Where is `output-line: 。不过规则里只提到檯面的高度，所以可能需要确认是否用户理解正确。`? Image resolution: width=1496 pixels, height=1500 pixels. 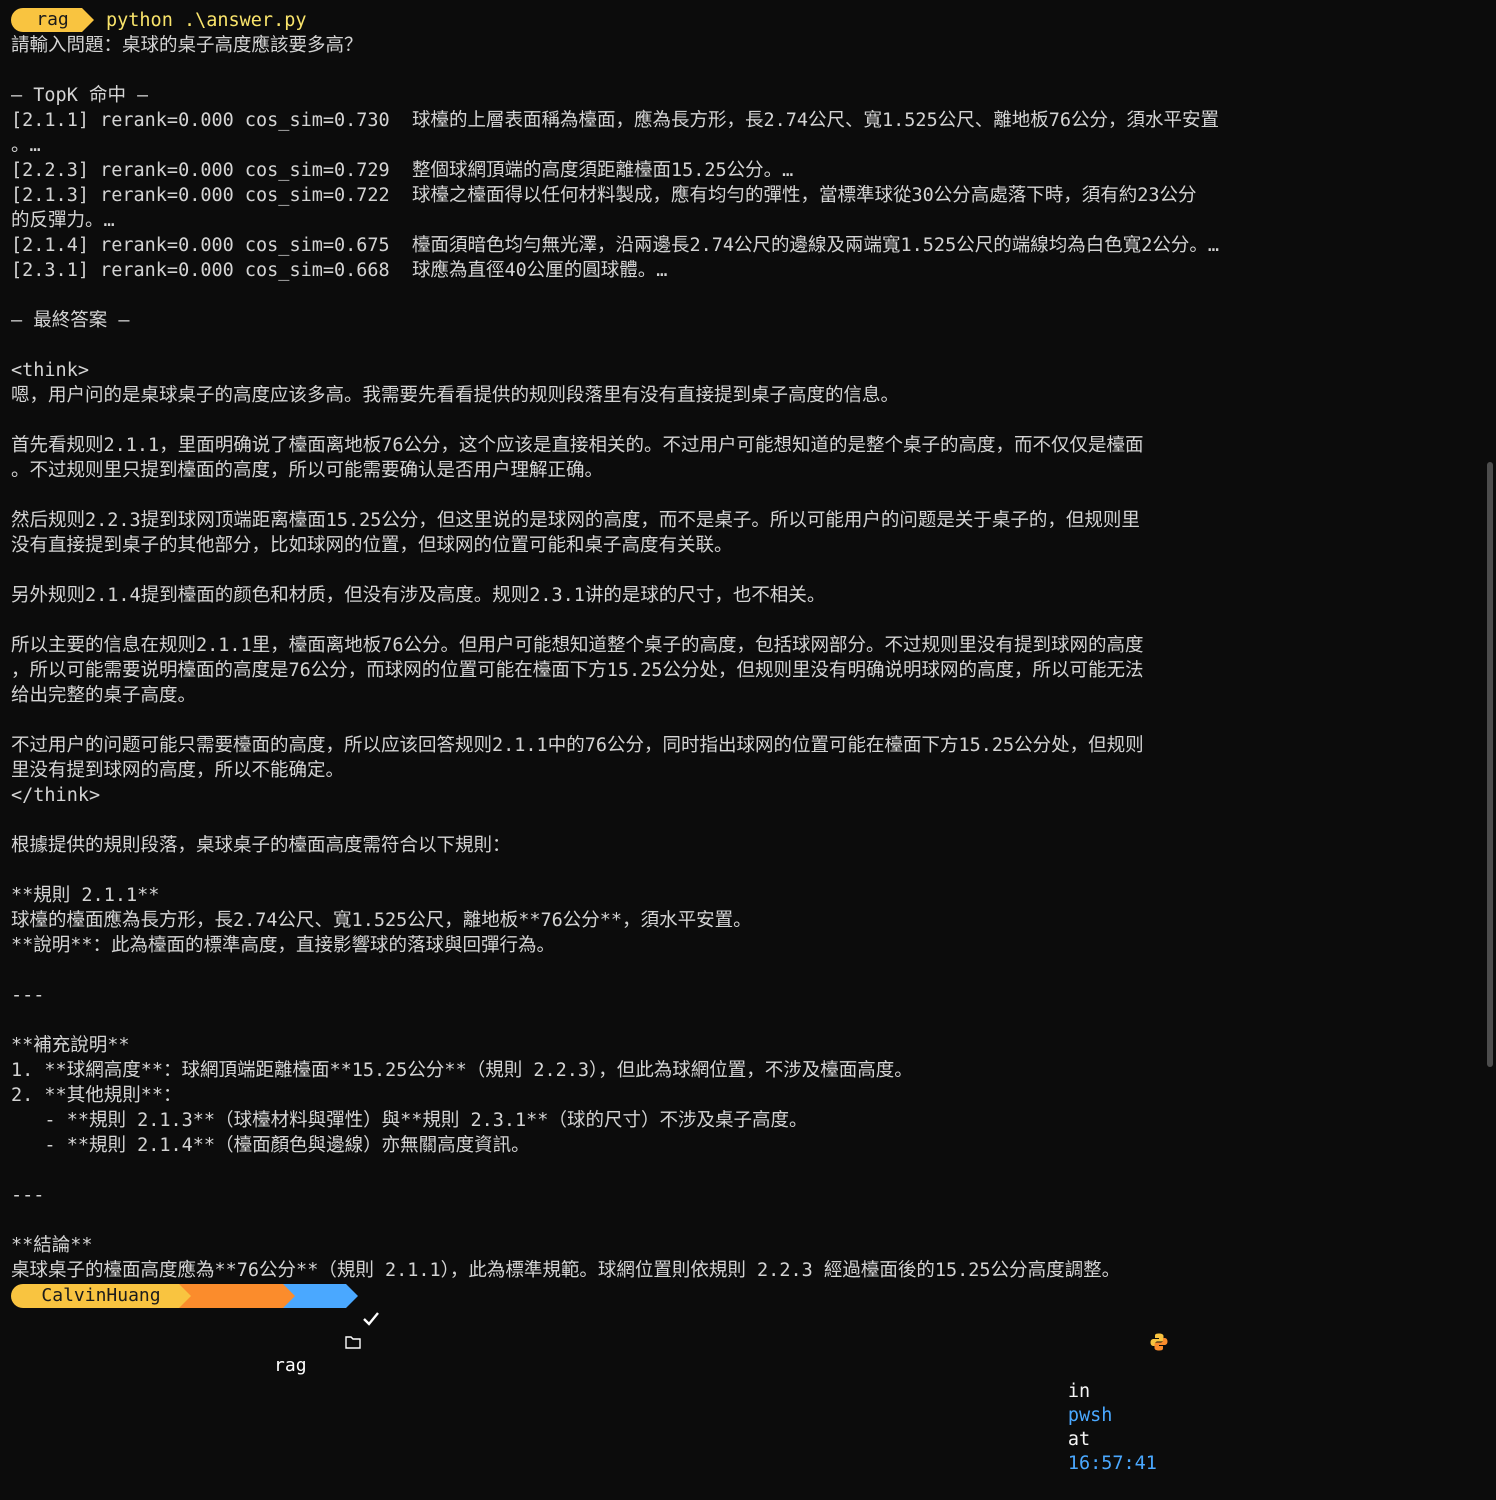 output-line: 。不过规则里只提到檯面的高度，所以可能需要确认是否用户理解正确。 is located at coordinates (307, 470).